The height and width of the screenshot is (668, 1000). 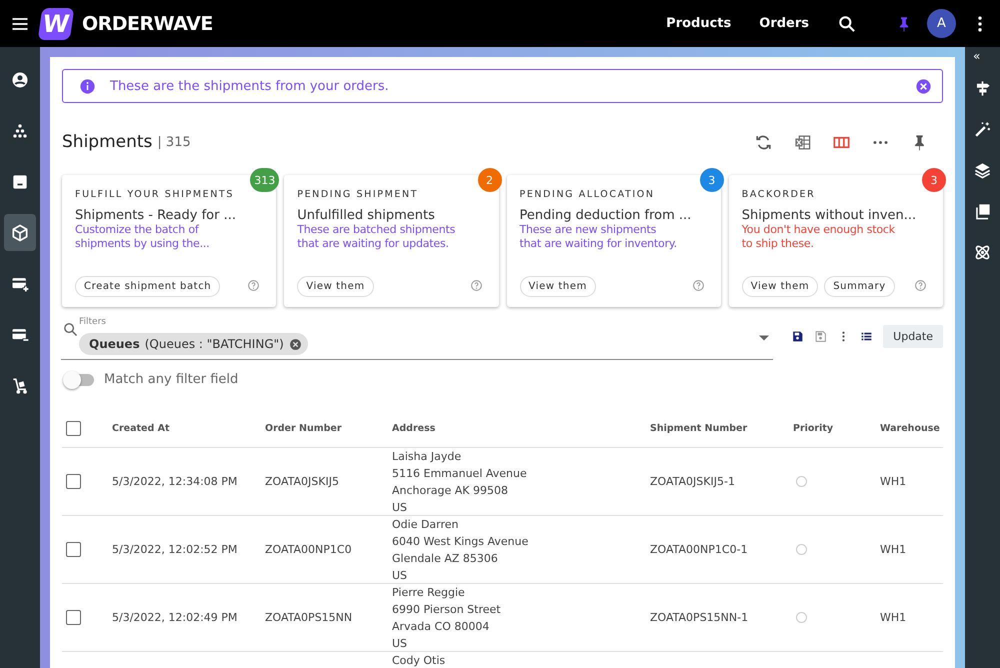 I want to click on address-line: Arvada CO 80004, so click(x=441, y=626).